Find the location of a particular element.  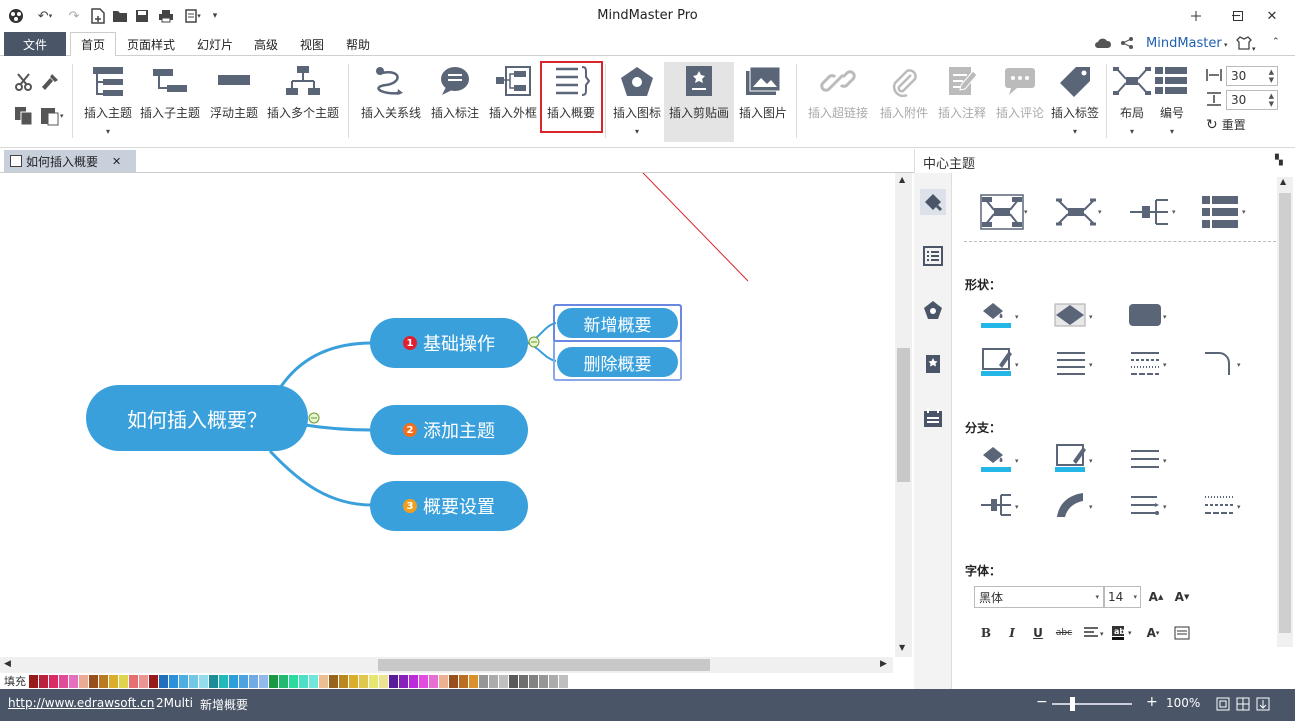

horizontal-scrollbar: ◀ ▶ is located at coordinates (446, 665).